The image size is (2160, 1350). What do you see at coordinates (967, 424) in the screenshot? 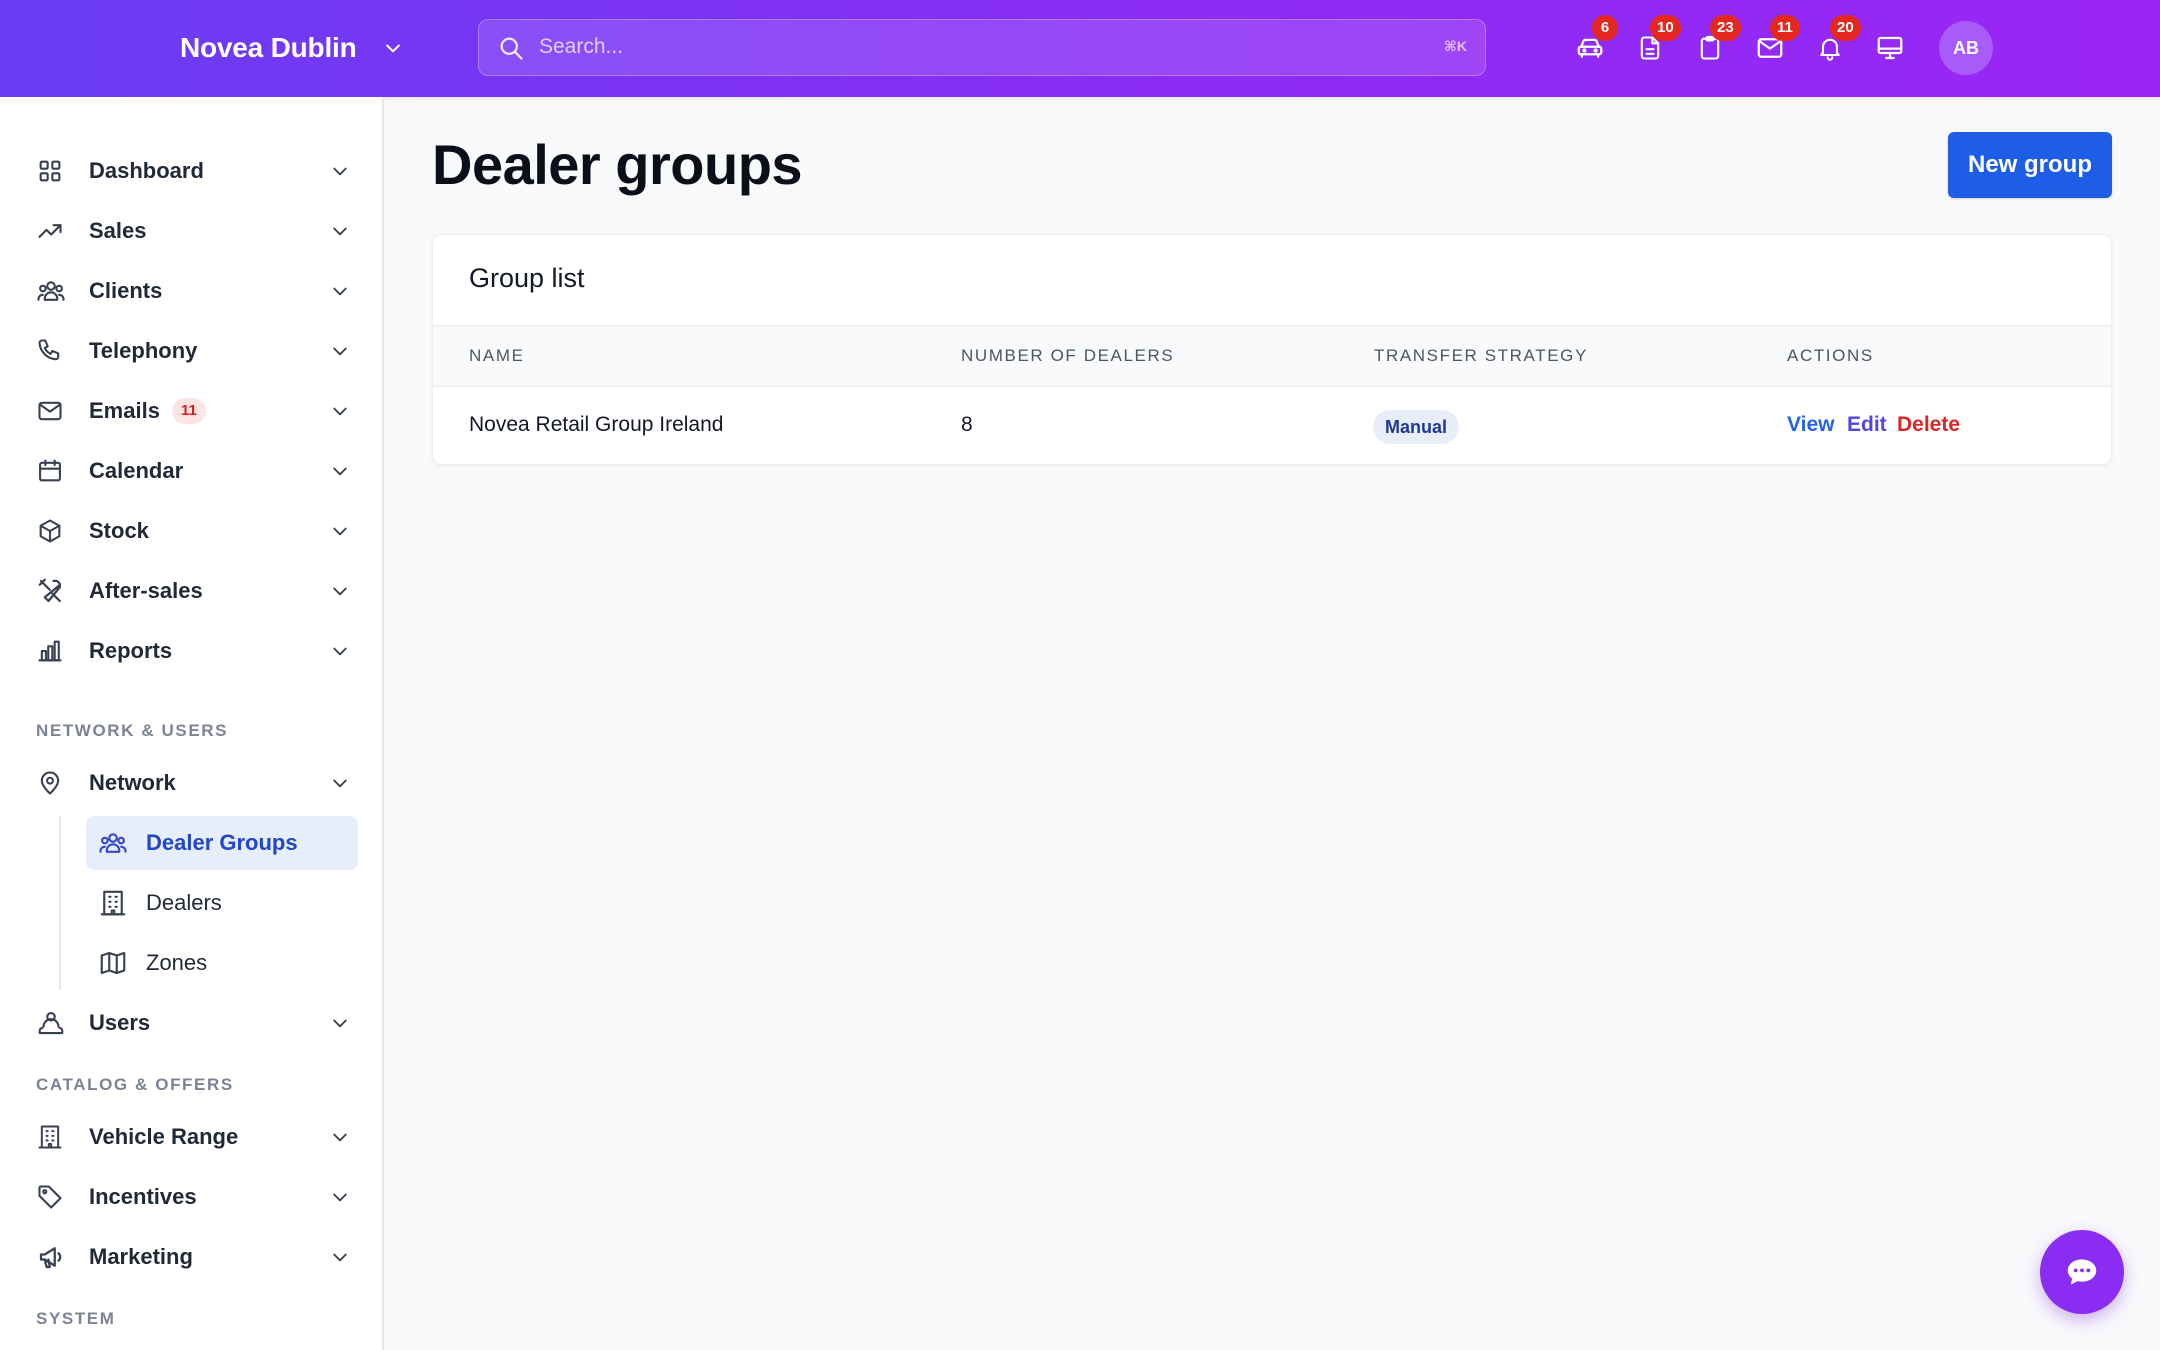
I see `dealer-count: 8` at bounding box center [967, 424].